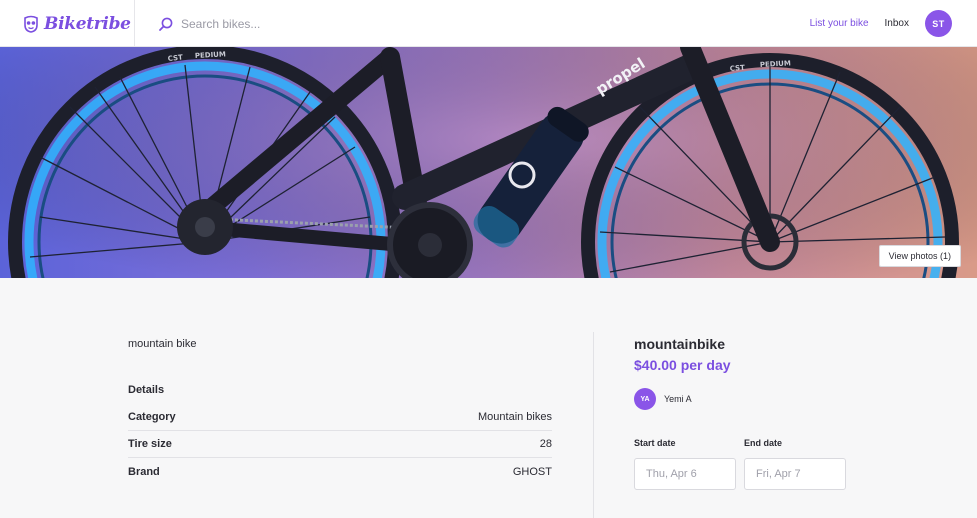 The width and height of the screenshot is (977, 518). I want to click on rear-tire-model-text: PEDIUM, so click(210, 55).